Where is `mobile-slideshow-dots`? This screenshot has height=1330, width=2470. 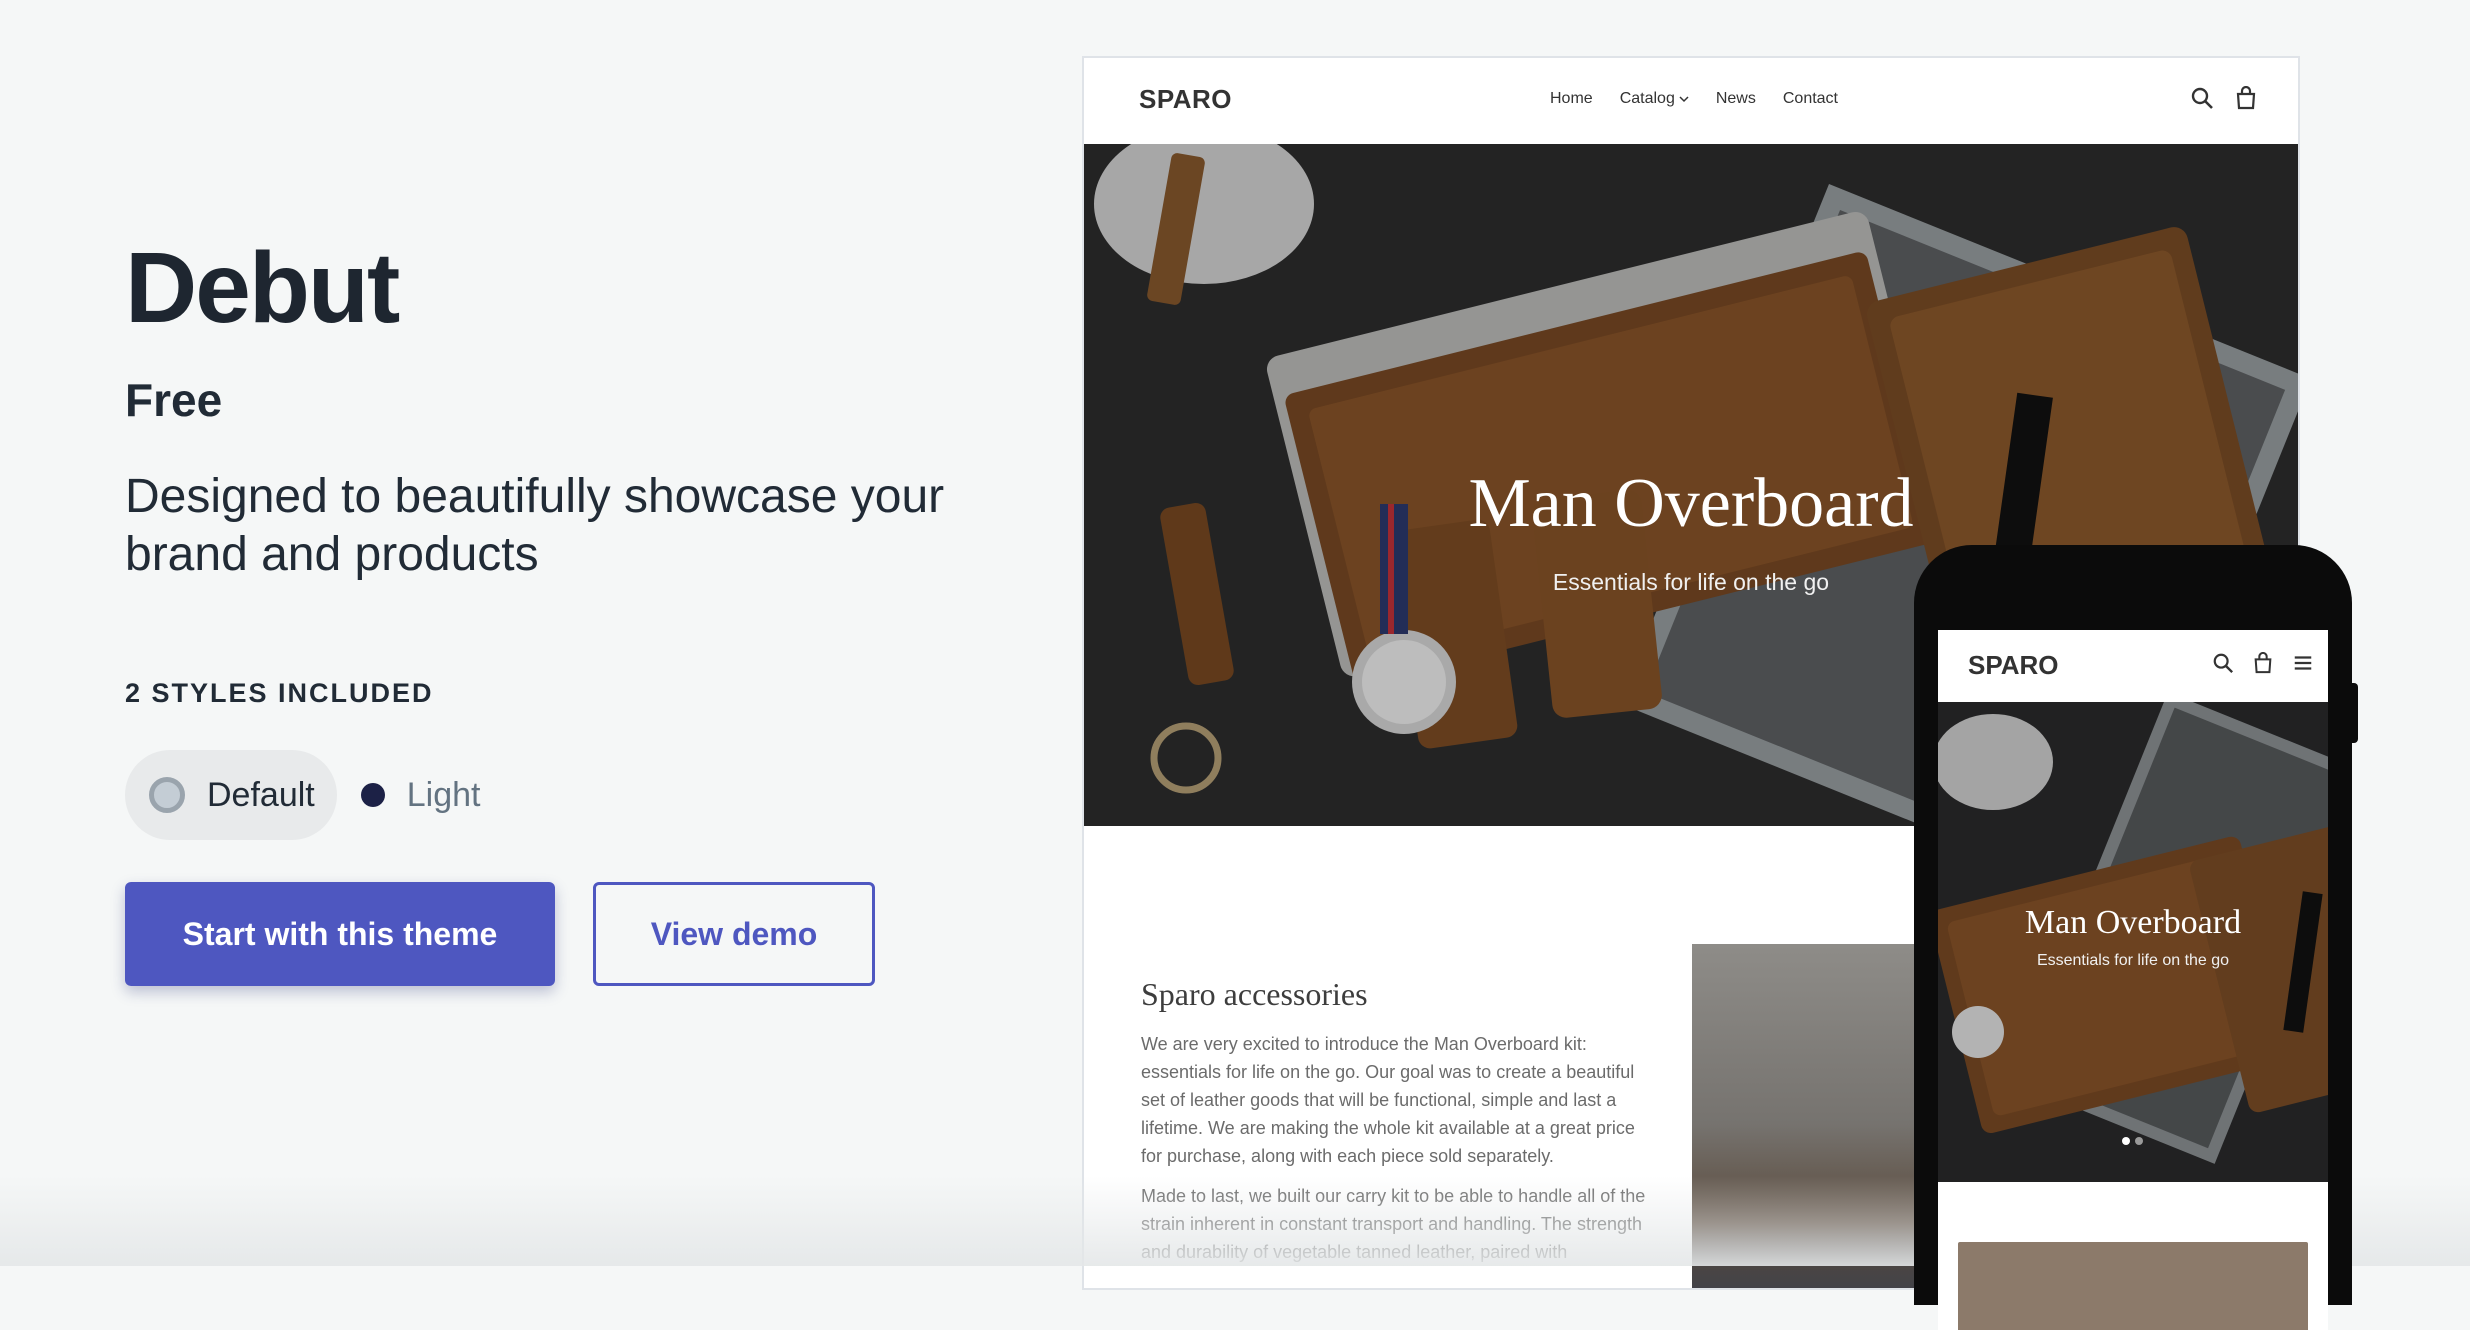
mobile-slideshow-dots is located at coordinates (2135, 1141).